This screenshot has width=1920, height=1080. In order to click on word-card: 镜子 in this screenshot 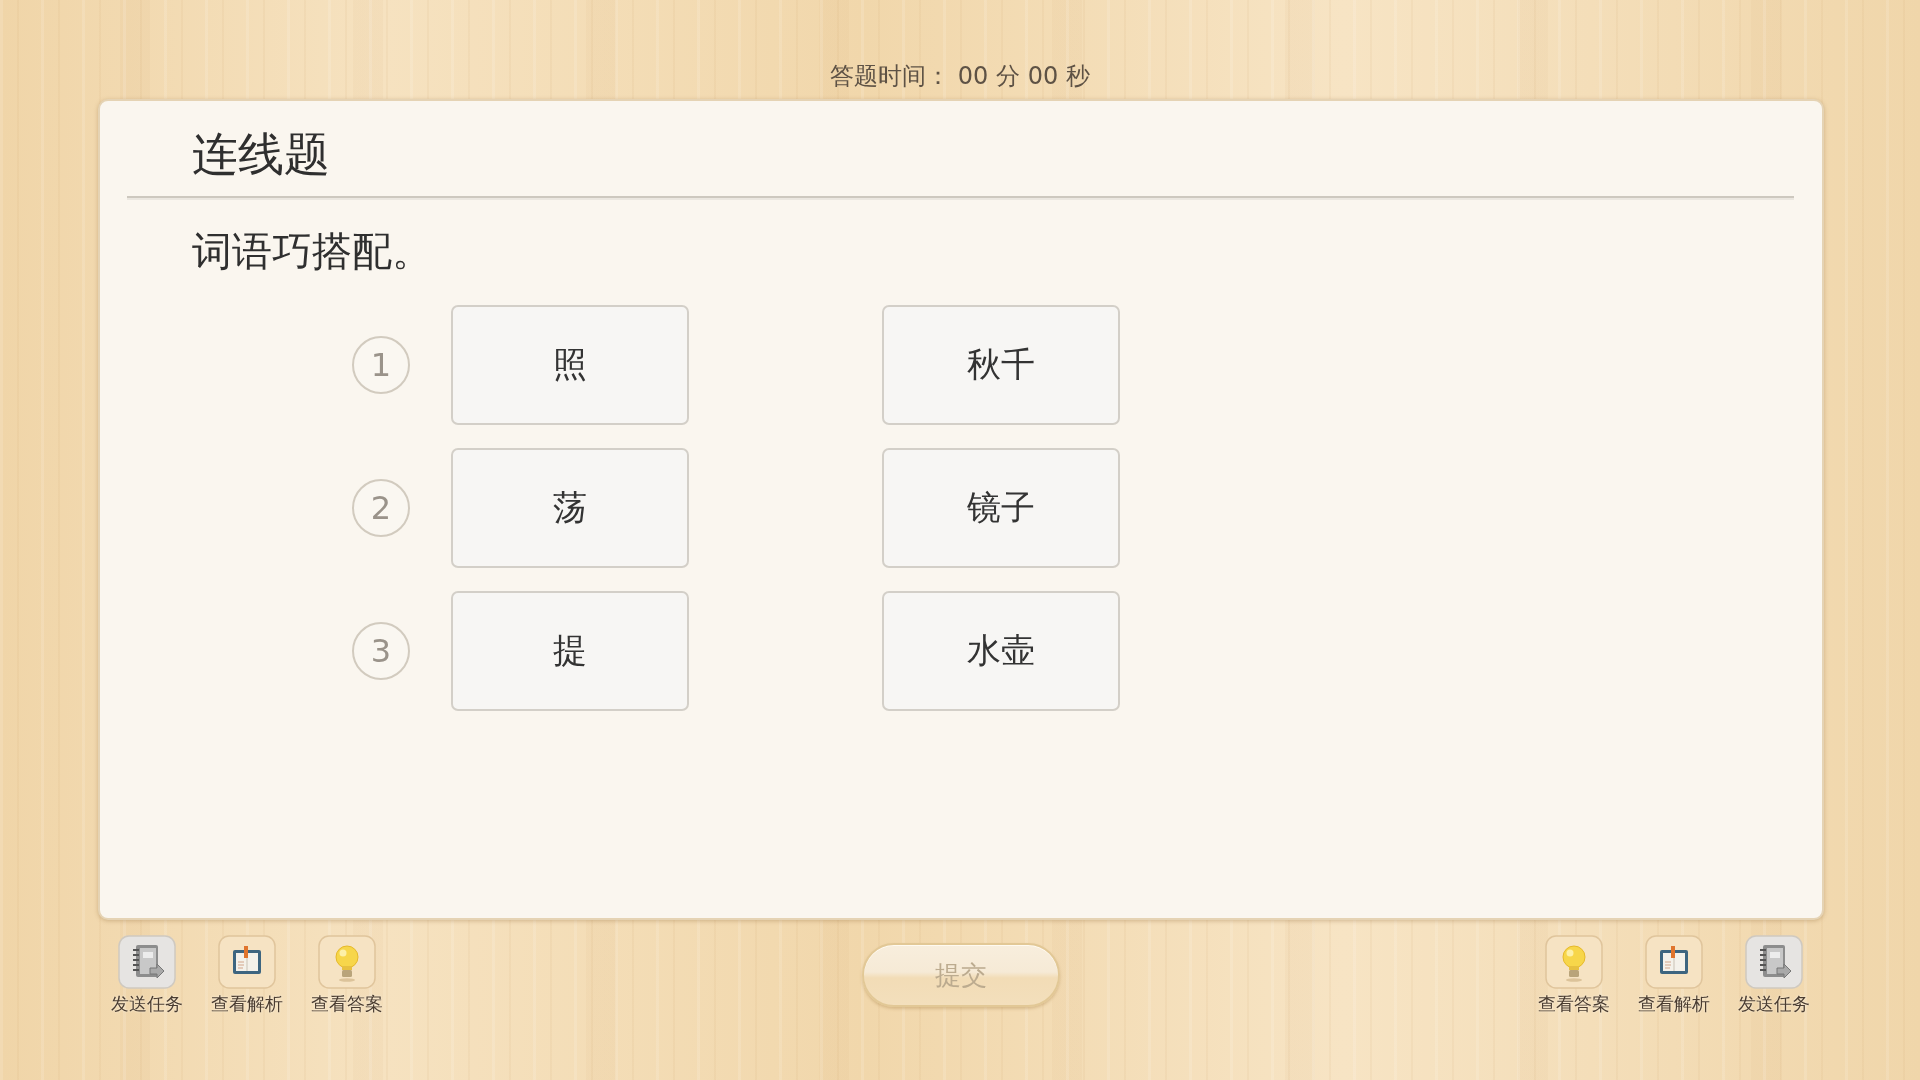, I will do `click(1001, 508)`.